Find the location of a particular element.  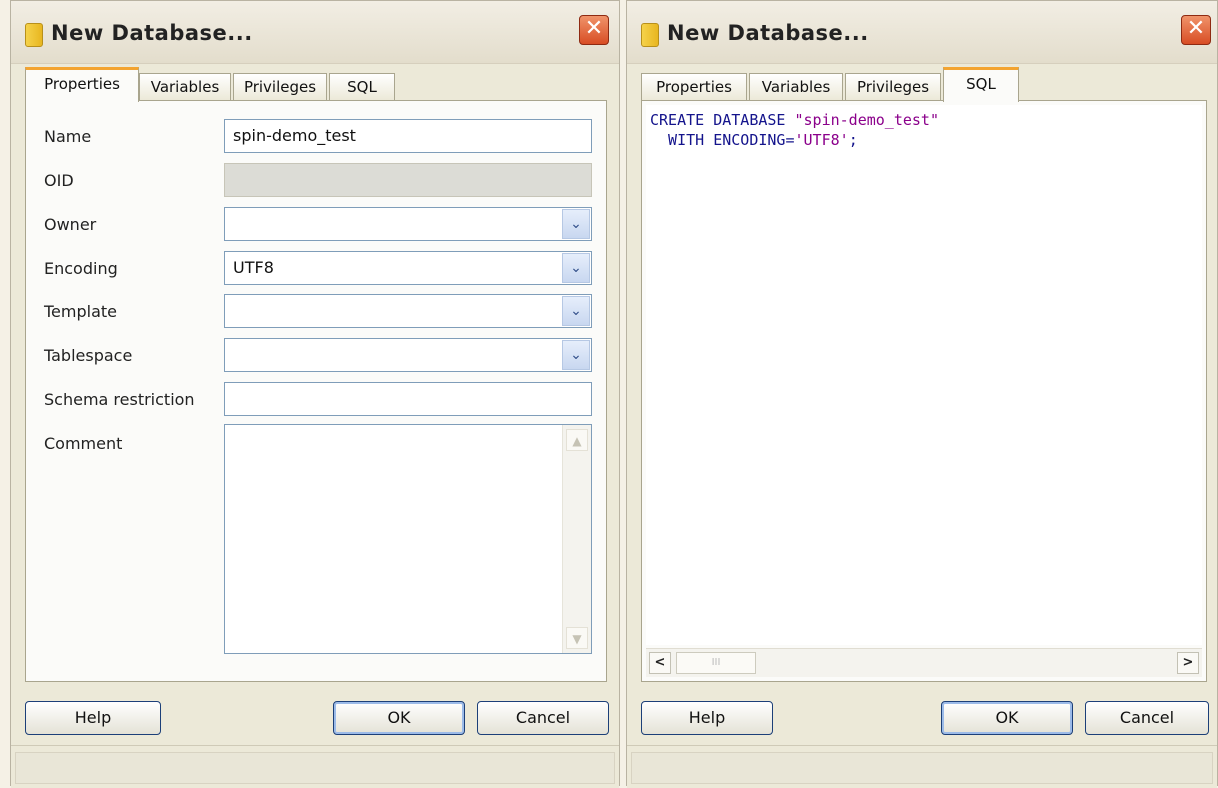

sql-keyword: WITH ENCODING= is located at coordinates (722, 140).